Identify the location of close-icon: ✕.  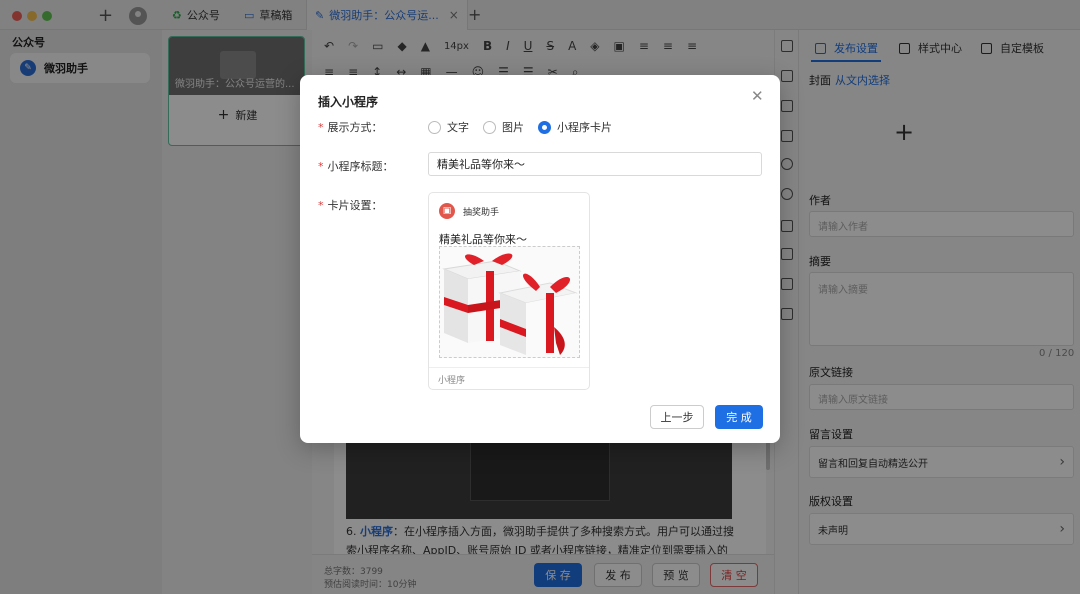
(757, 96).